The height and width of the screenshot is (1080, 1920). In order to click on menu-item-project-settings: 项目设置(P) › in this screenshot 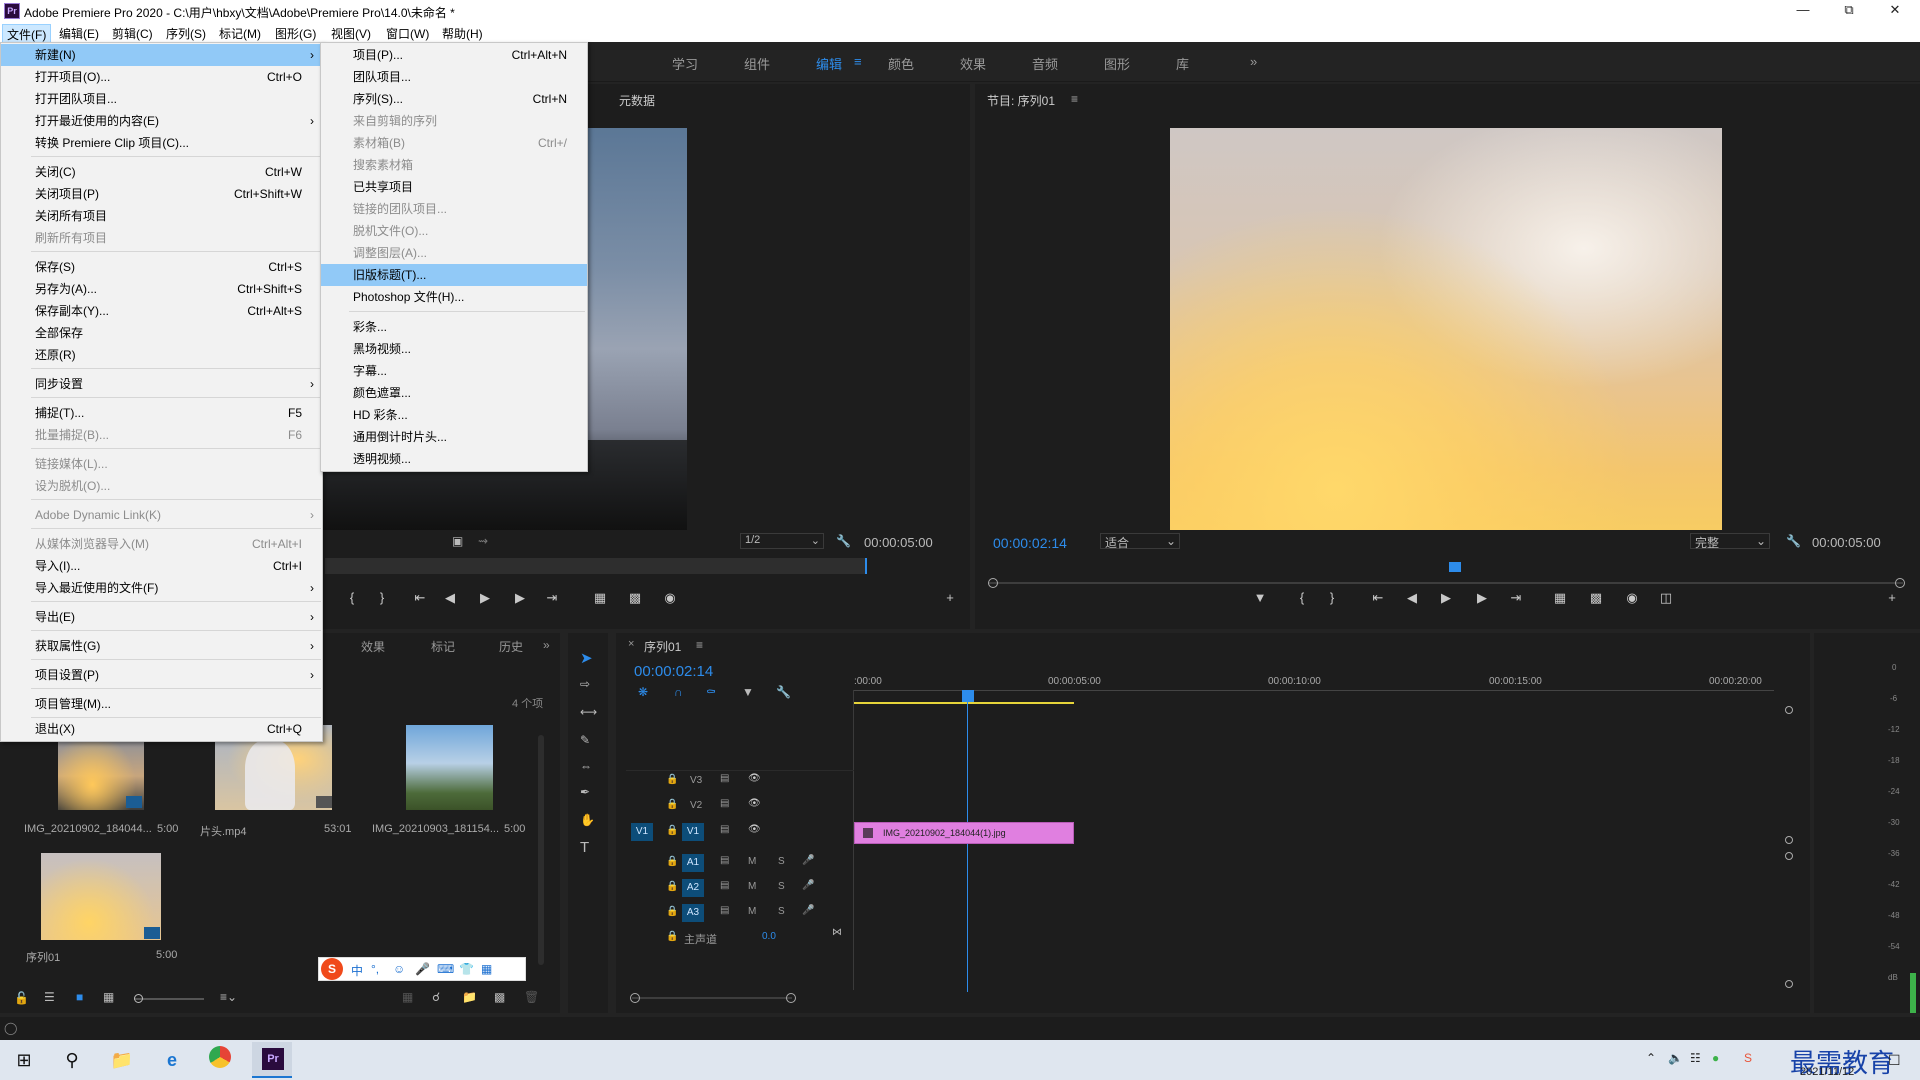, I will do `click(161, 675)`.